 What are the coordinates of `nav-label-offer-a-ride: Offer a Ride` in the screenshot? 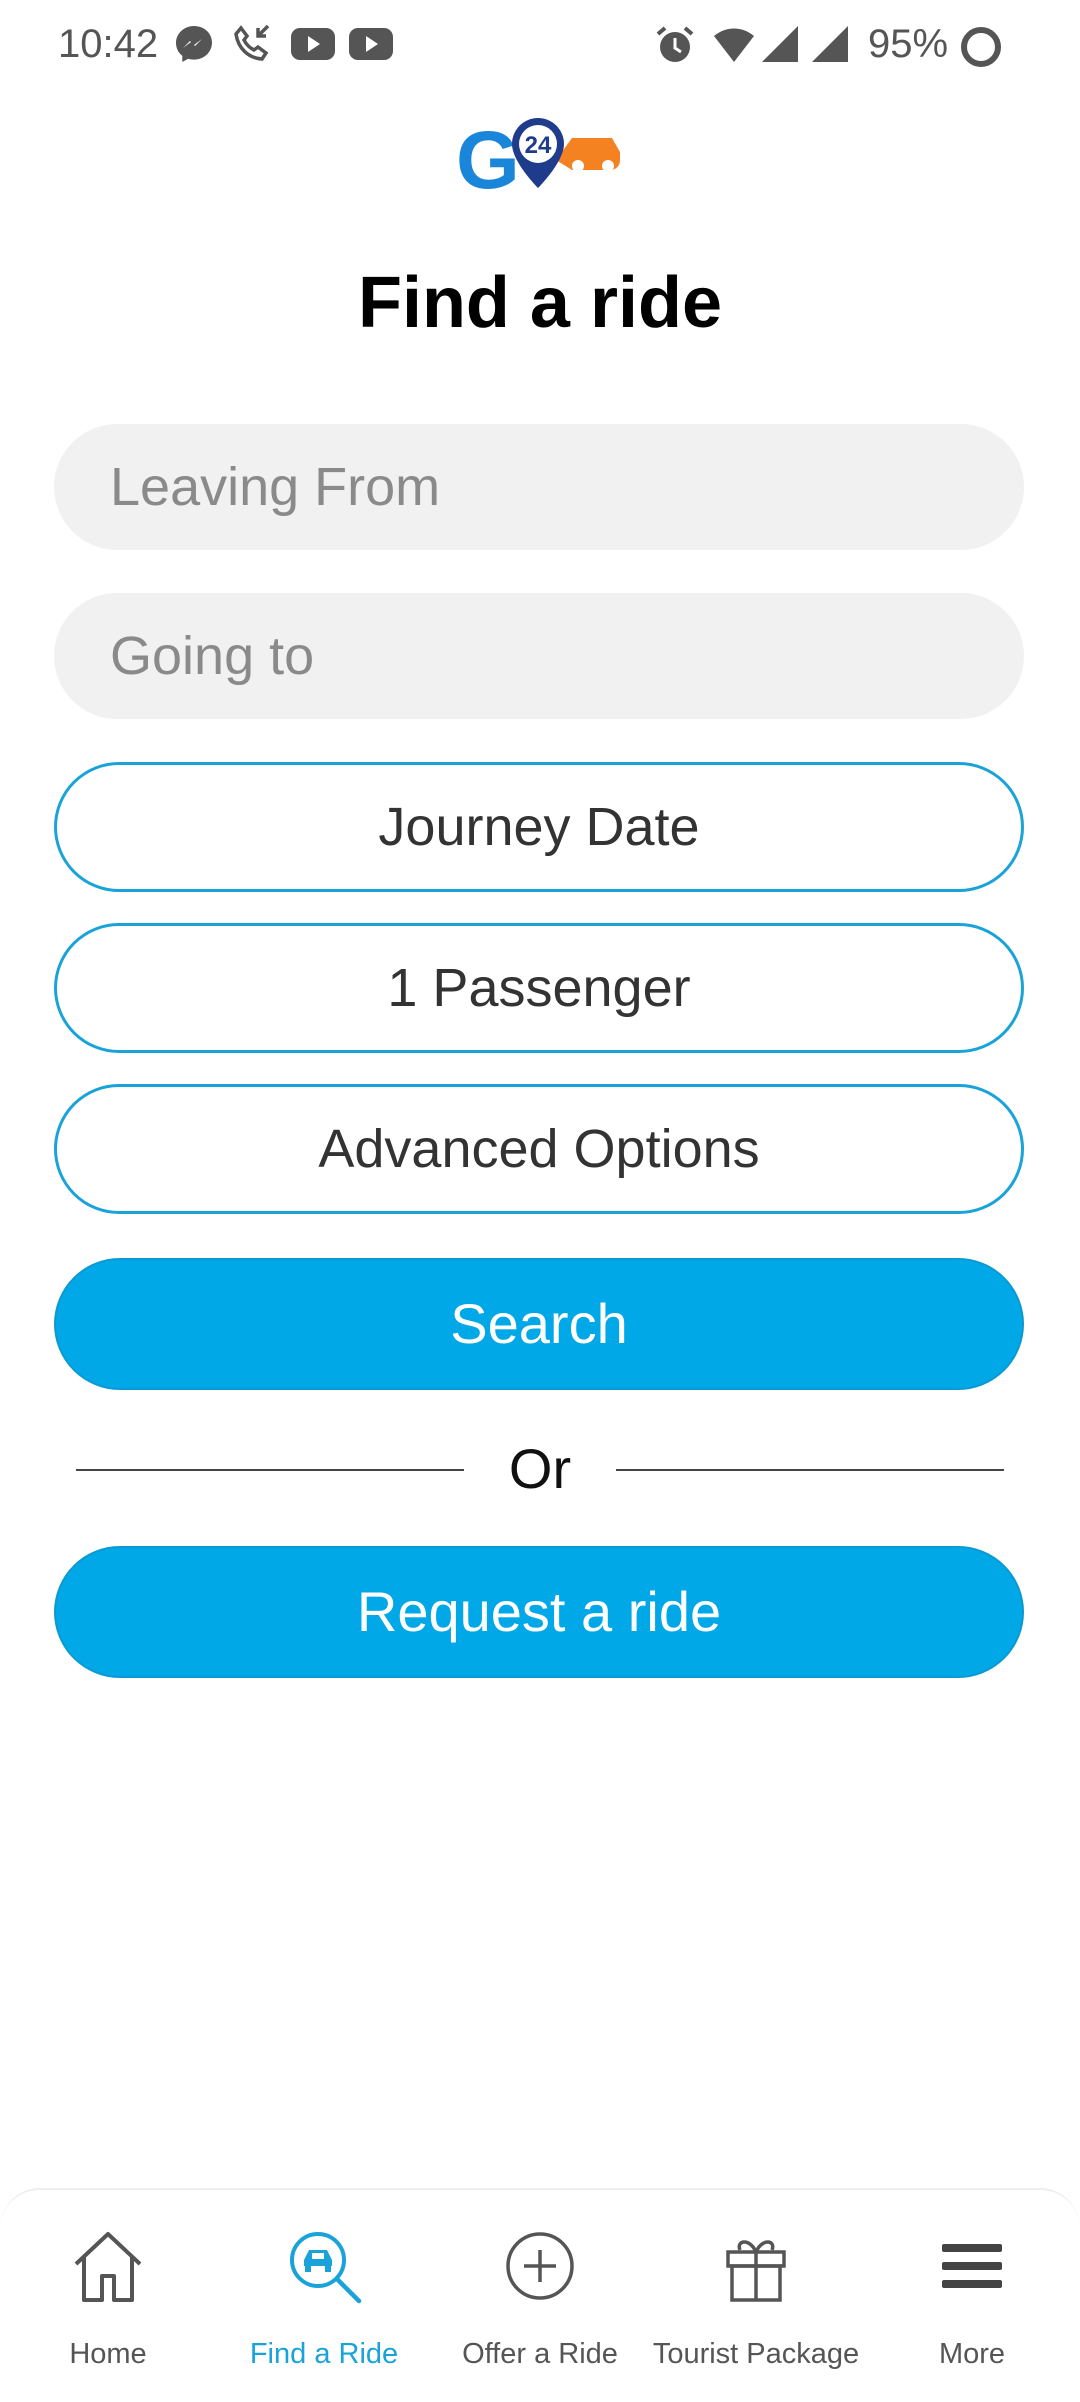 It's located at (540, 2354).